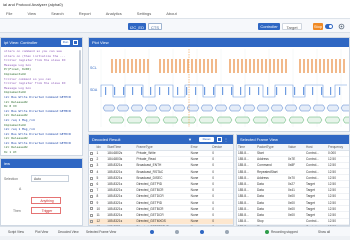 The height and width of the screenshot is (240, 350). Describe the element at coordinates (223, 91) in the screenshot. I see `sda-trace` at that location.